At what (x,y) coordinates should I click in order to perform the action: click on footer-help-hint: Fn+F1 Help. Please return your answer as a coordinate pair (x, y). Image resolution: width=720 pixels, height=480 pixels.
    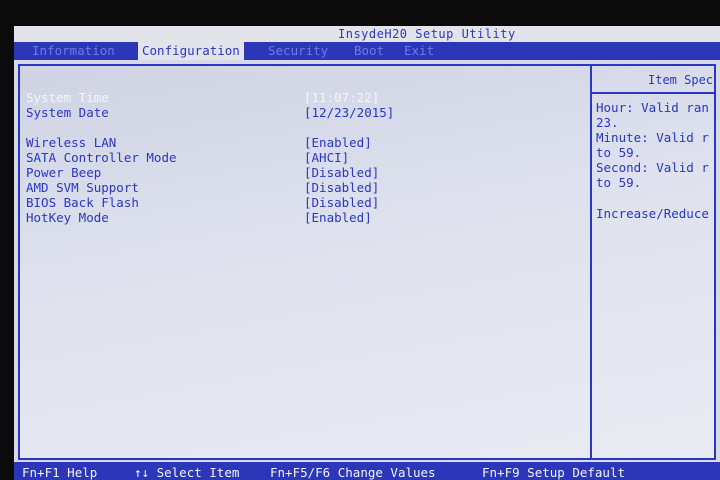
    Looking at the image, I should click on (59, 472).